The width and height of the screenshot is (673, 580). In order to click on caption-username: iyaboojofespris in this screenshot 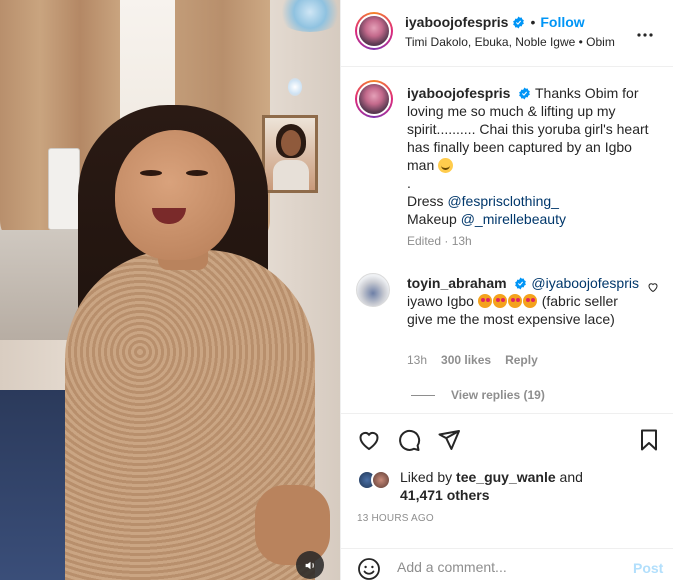, I will do `click(458, 93)`.